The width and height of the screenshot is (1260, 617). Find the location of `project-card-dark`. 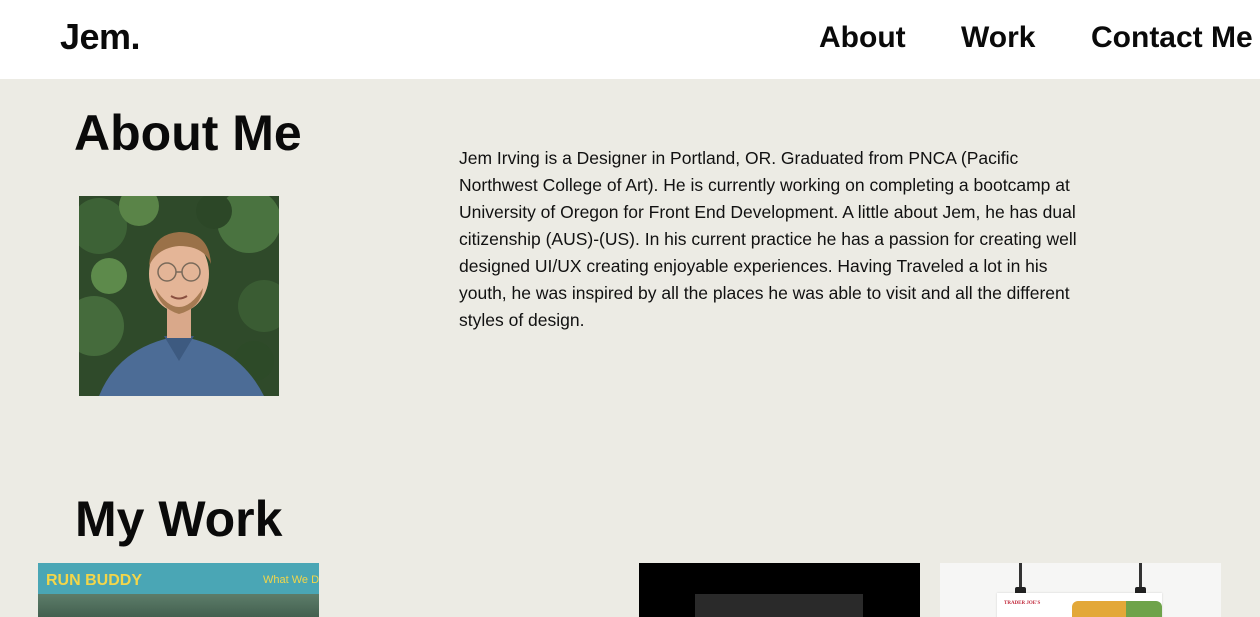

project-card-dark is located at coordinates (779, 590).